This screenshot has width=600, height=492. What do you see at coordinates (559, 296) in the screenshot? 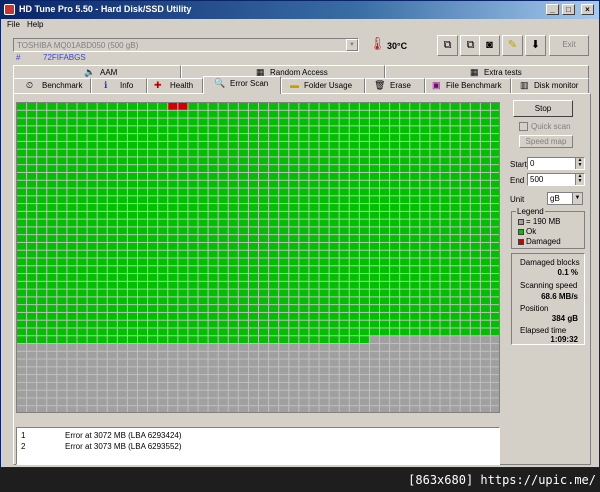
I see `scanning-speed-value: 68.6 MB/s` at bounding box center [559, 296].